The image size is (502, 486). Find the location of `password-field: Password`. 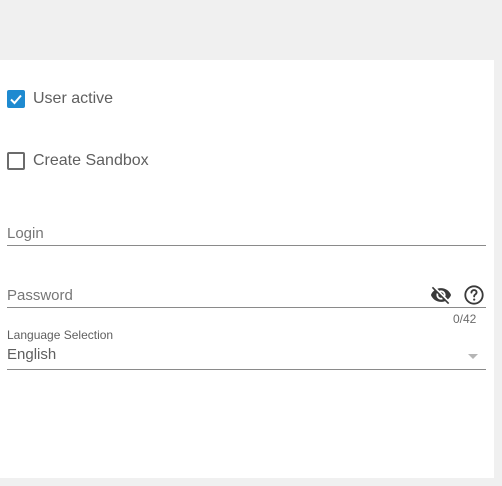

password-field: Password is located at coordinates (246, 295).